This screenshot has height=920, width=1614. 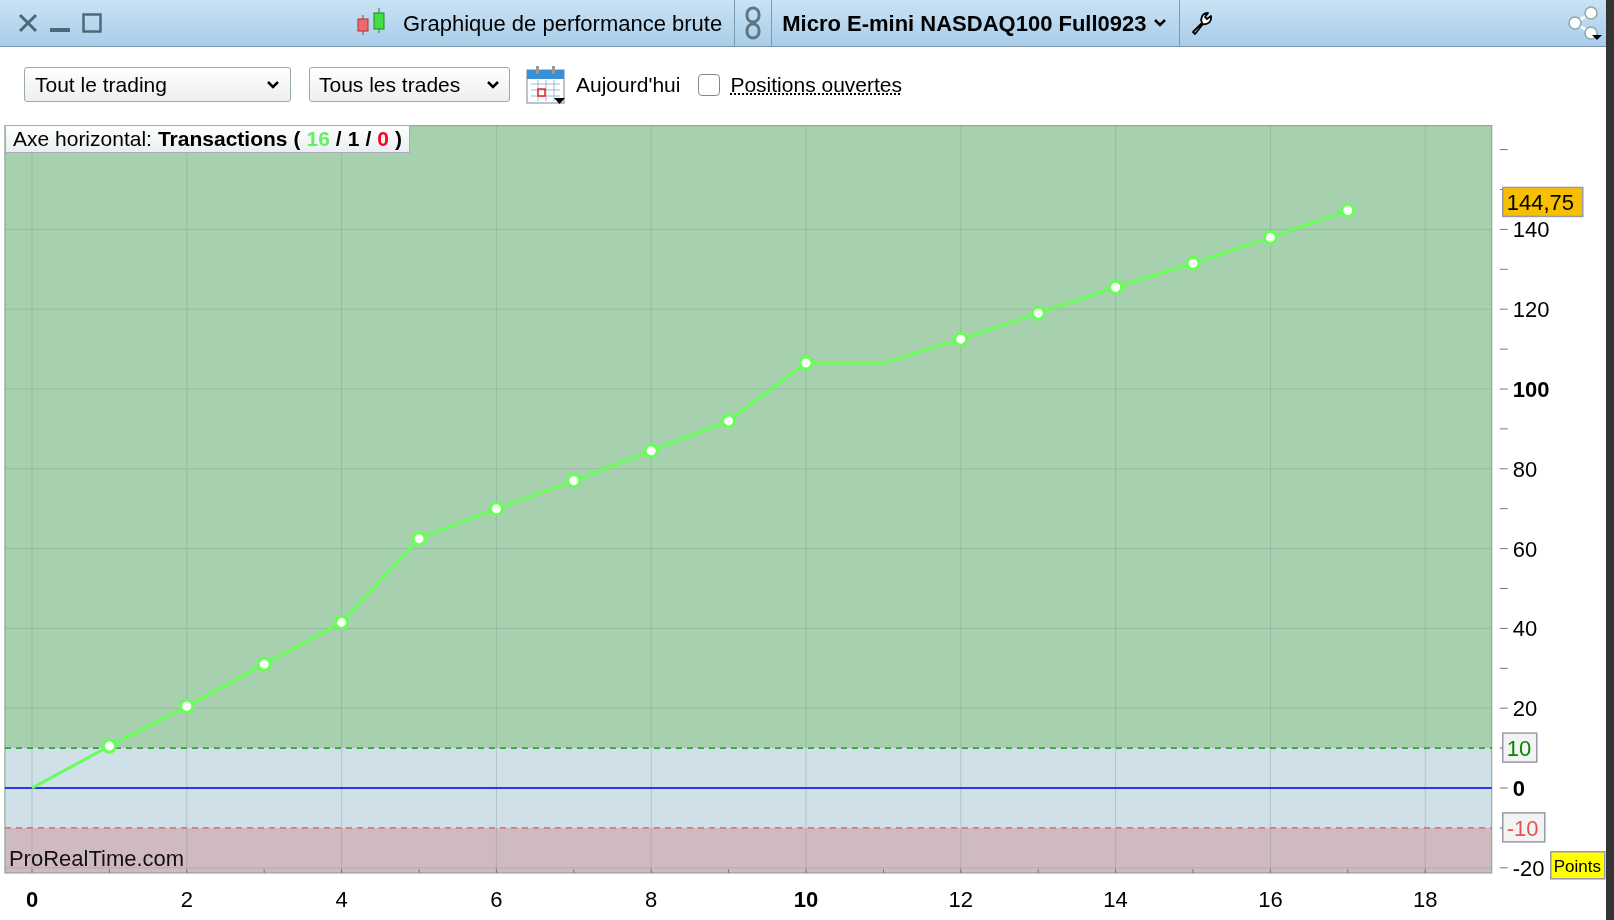 I want to click on link-icon, so click(x=753, y=23).